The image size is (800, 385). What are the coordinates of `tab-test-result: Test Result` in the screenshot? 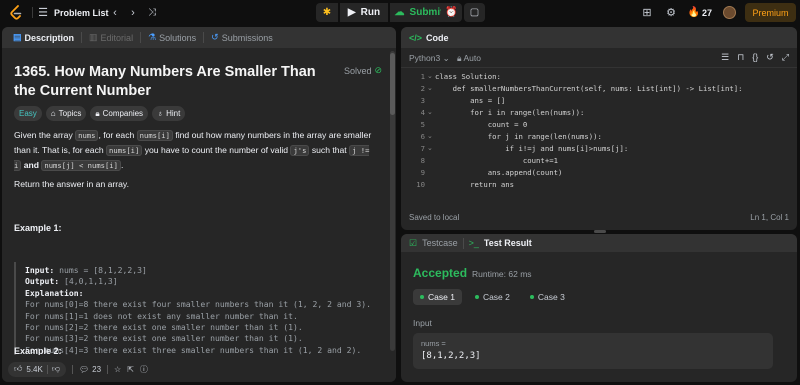 It's located at (508, 243).